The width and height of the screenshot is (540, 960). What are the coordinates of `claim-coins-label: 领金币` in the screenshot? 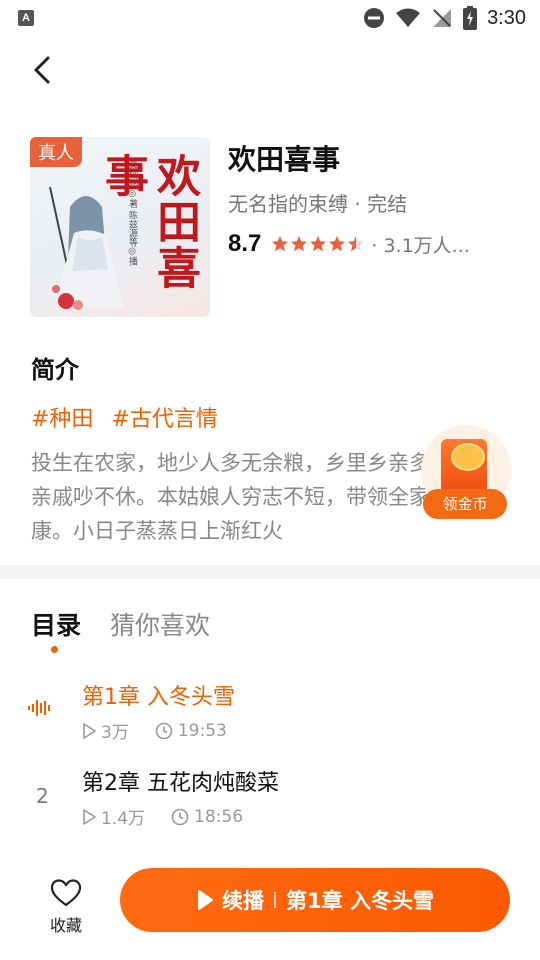 It's located at (465, 504).